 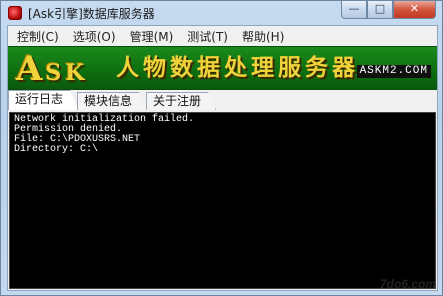 I want to click on tab-about-register: 关于注册, so click(x=181, y=101).